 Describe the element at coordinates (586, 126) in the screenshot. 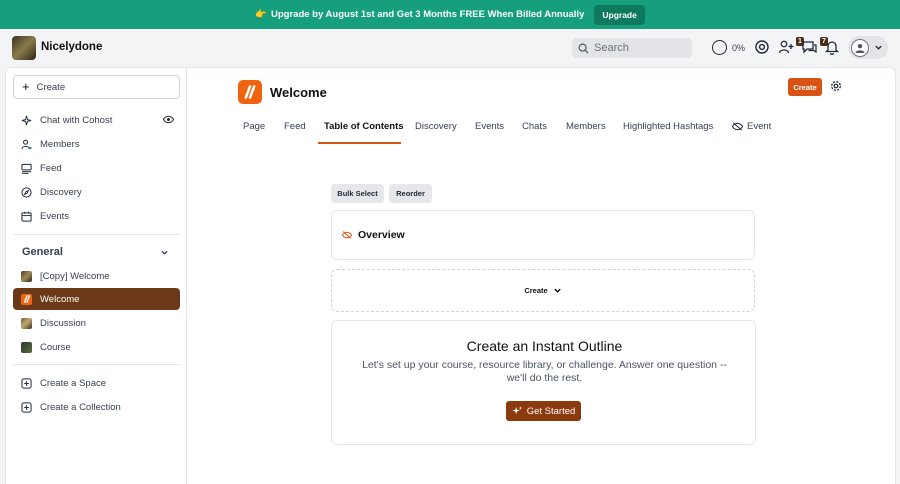

I see `tab-members: Members` at that location.